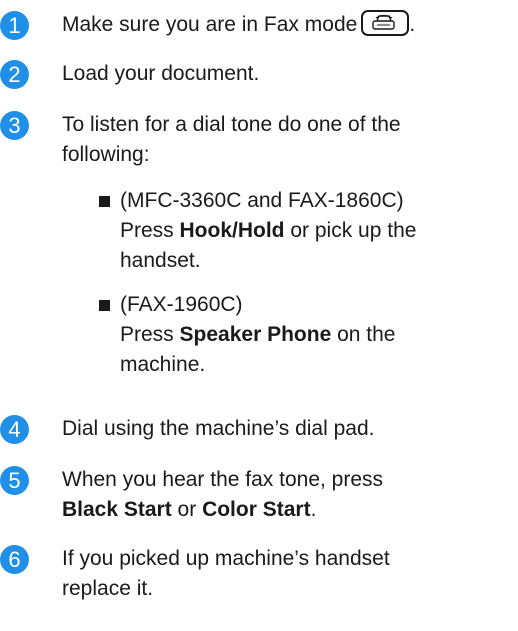 The image size is (518, 631). I want to click on bullet-2-pre: Press, so click(150, 334).